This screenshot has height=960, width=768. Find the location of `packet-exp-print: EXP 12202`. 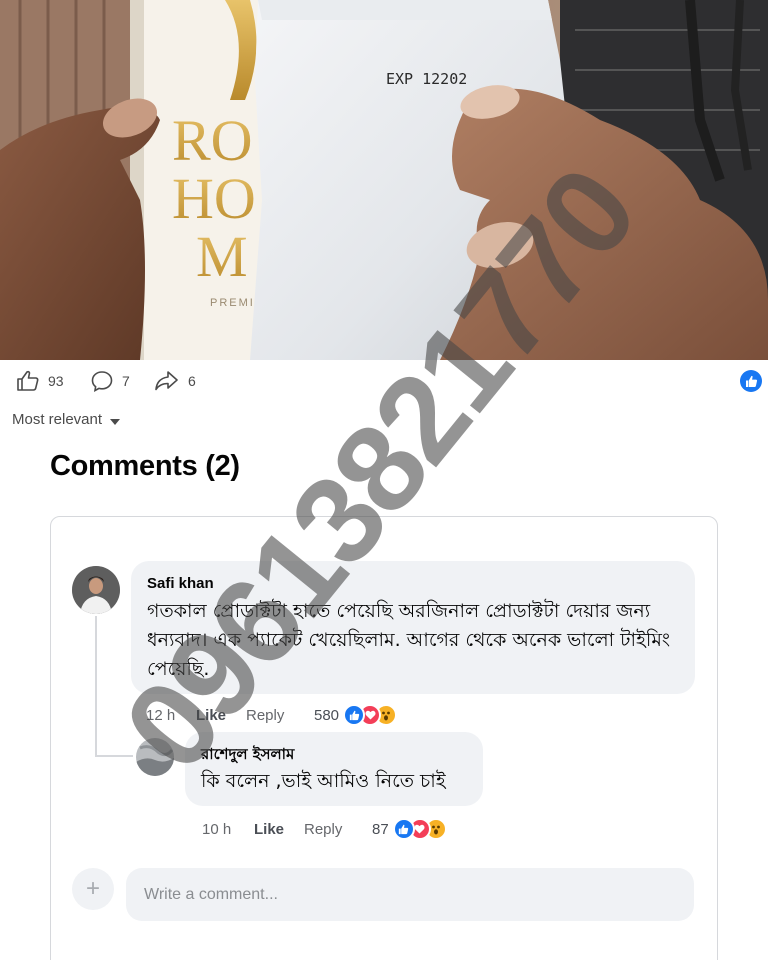

packet-exp-print: EXP 12202 is located at coordinates (426, 79).